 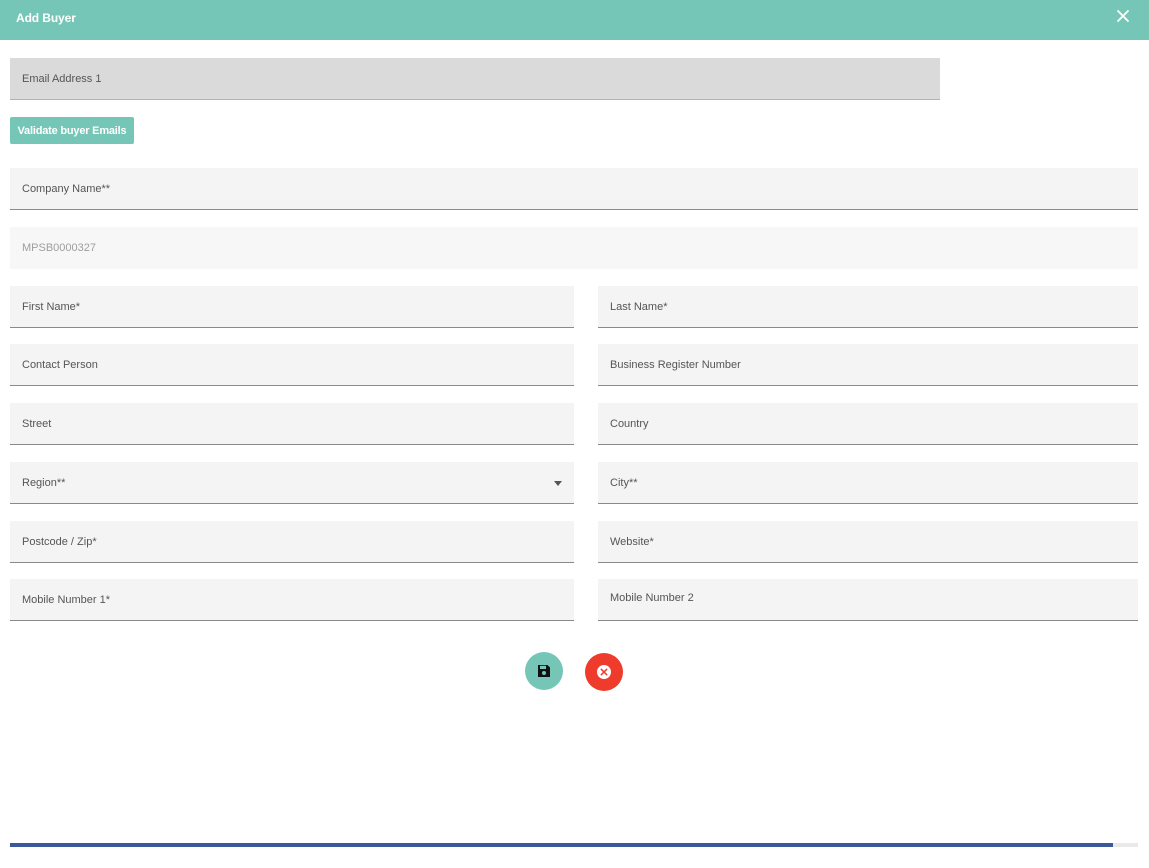 What do you see at coordinates (629, 423) in the screenshot?
I see `country-label: Country` at bounding box center [629, 423].